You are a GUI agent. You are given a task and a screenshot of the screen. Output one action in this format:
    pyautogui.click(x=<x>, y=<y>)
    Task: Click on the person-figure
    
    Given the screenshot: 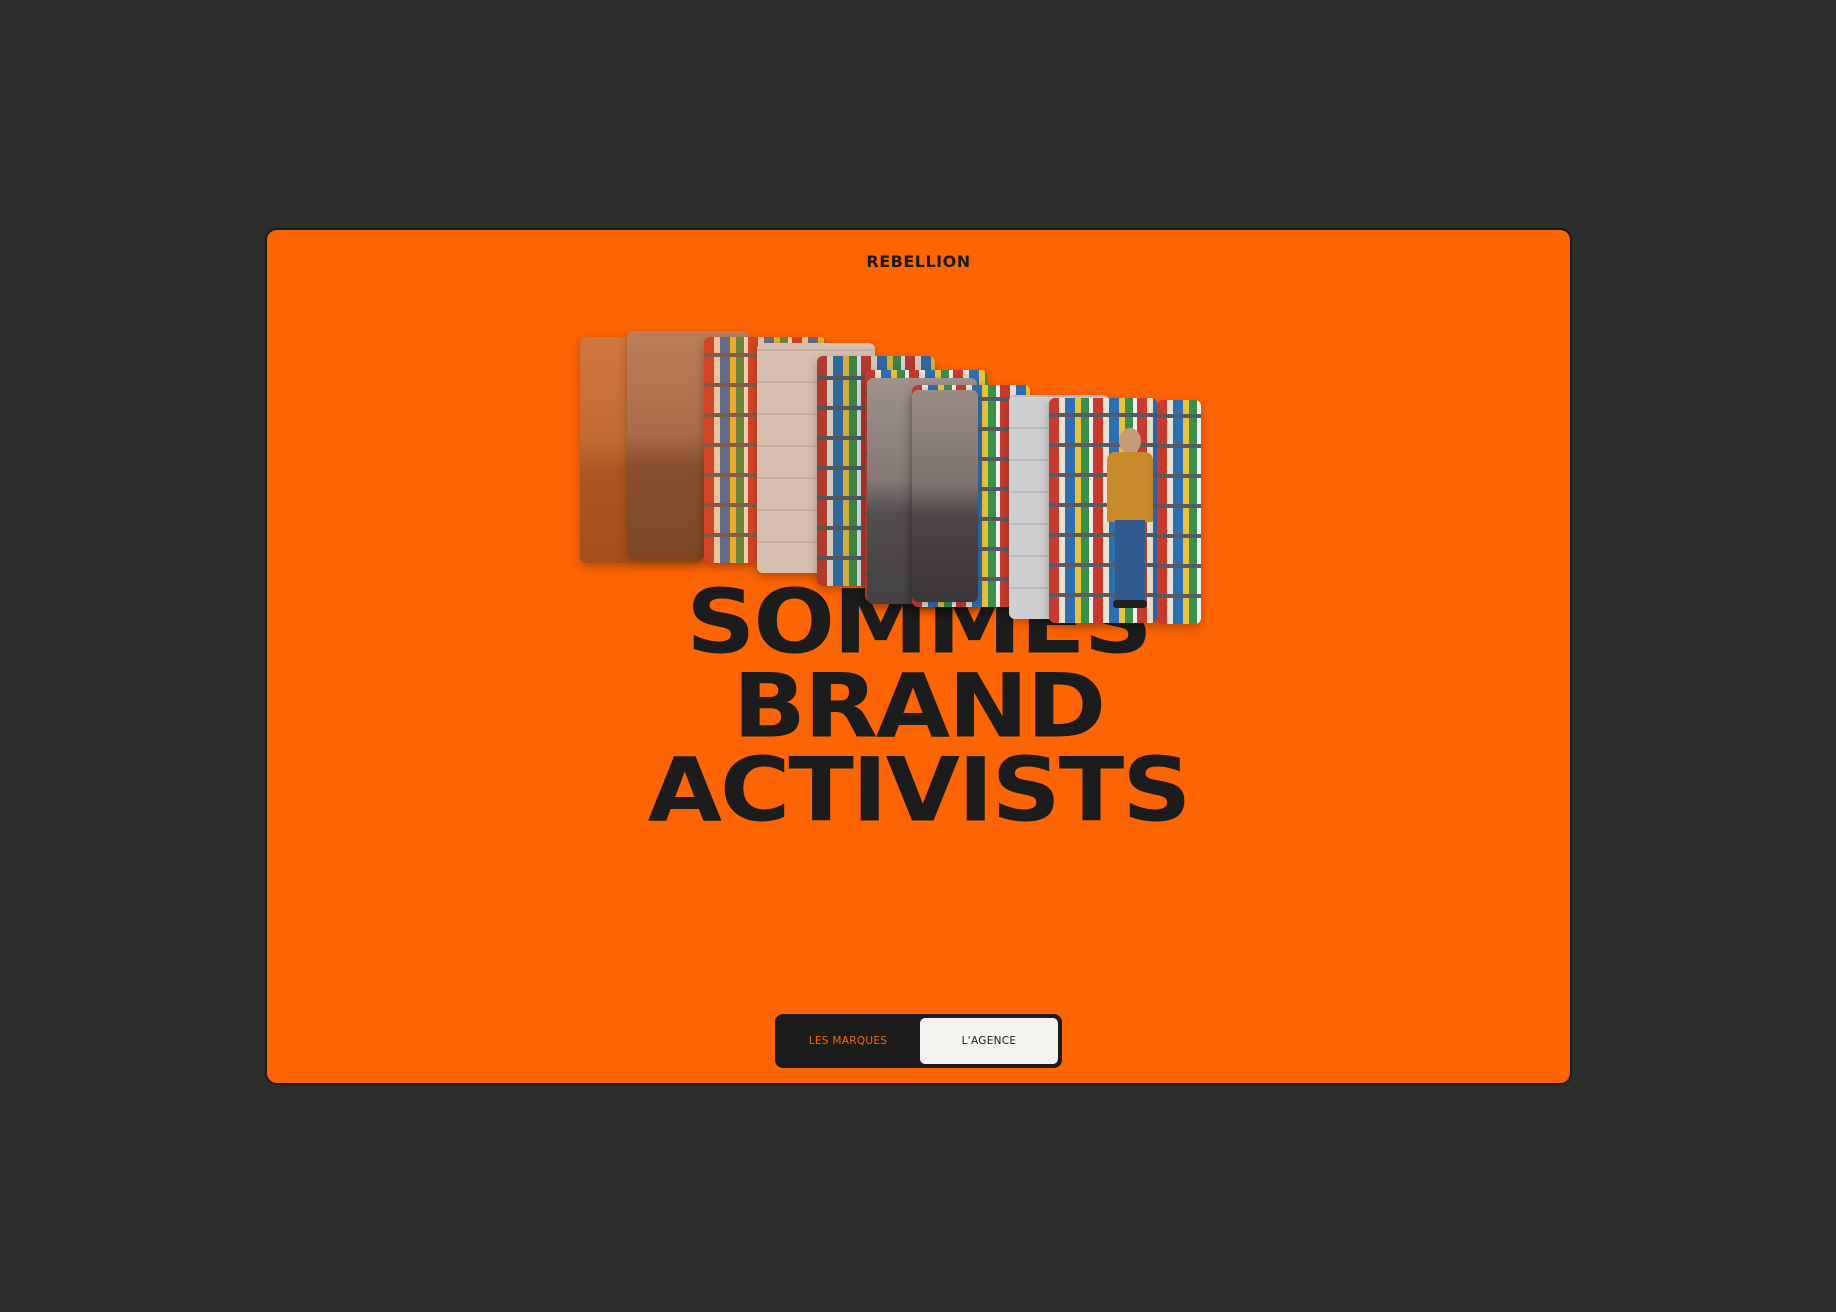 What is the action you would take?
    pyautogui.click(x=1130, y=518)
    